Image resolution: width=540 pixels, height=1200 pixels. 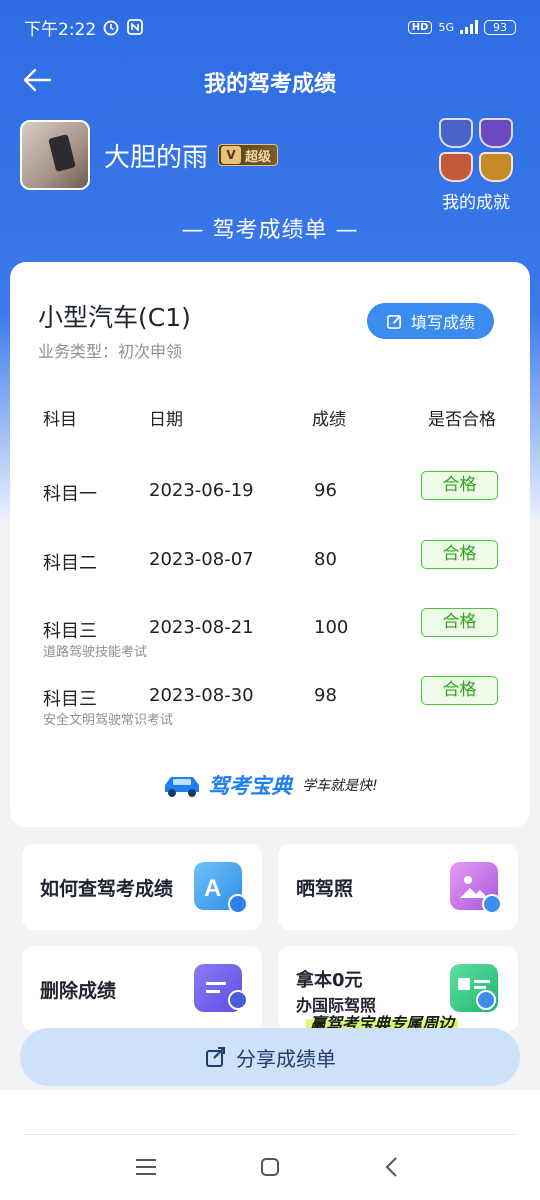 I want to click on user-profile: 大胆的雨 V 超级, so click(x=149, y=155).